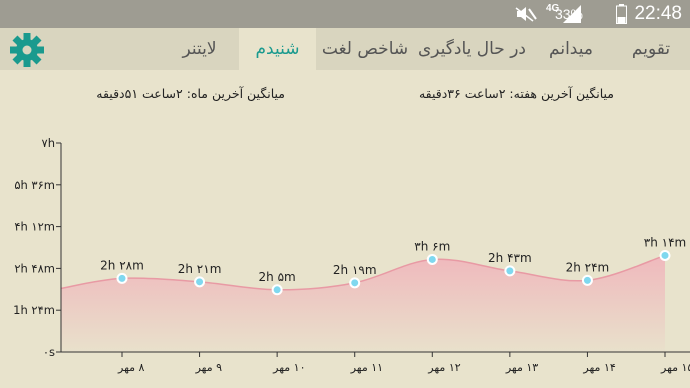 Image resolution: width=690 pixels, height=388 pixels. I want to click on tab-word-index: شاخص لغت, so click(365, 49).